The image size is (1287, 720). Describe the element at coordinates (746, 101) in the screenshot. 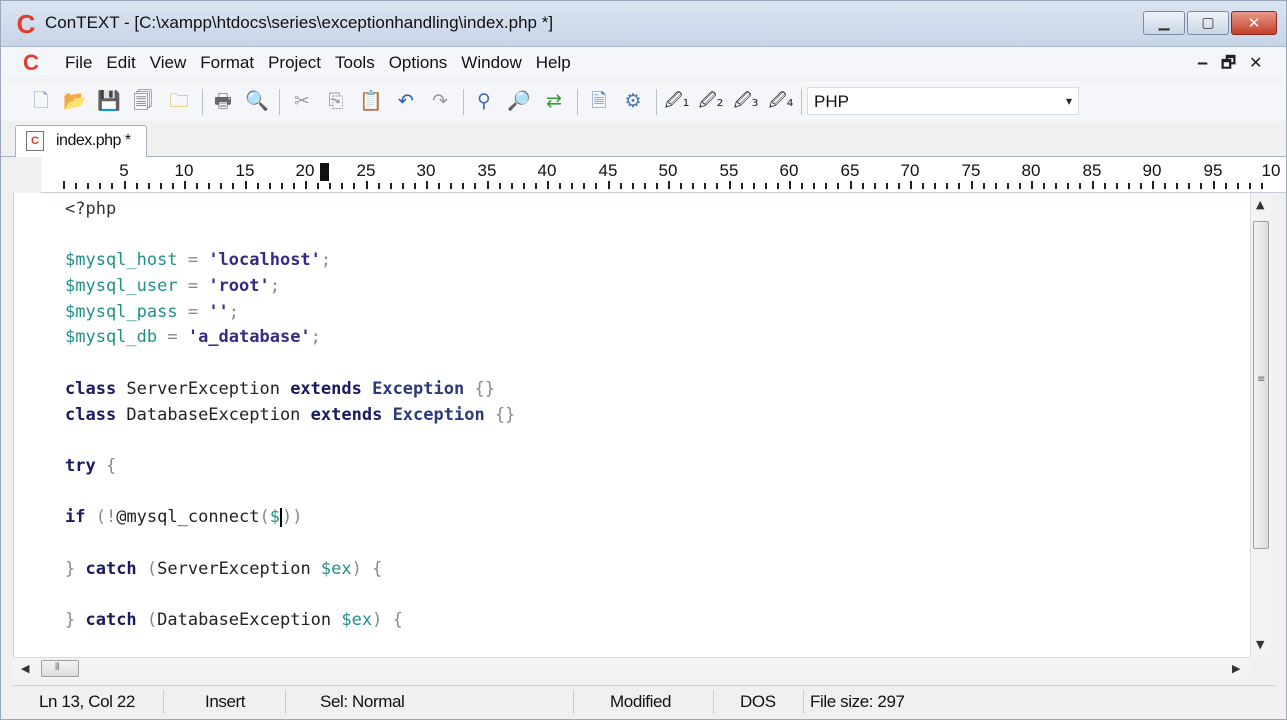

I see `user-command-3-icon: 🖉₃` at that location.